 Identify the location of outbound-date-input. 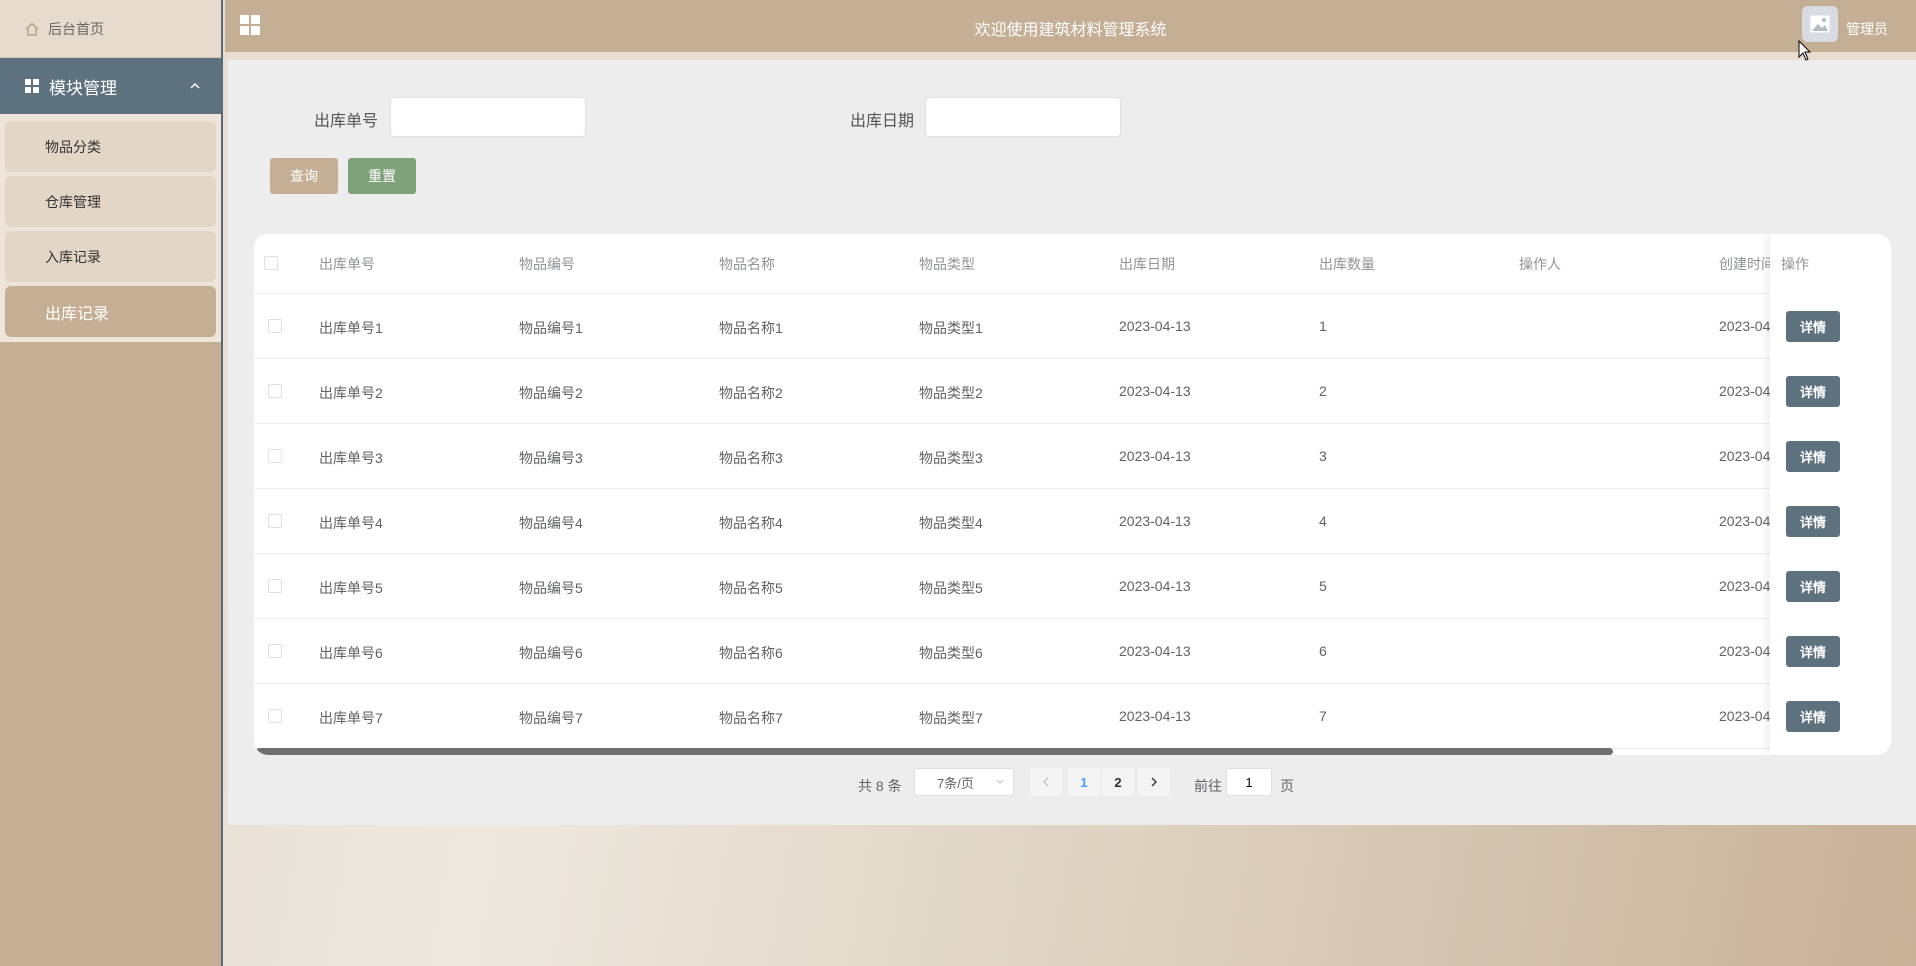
(1023, 117).